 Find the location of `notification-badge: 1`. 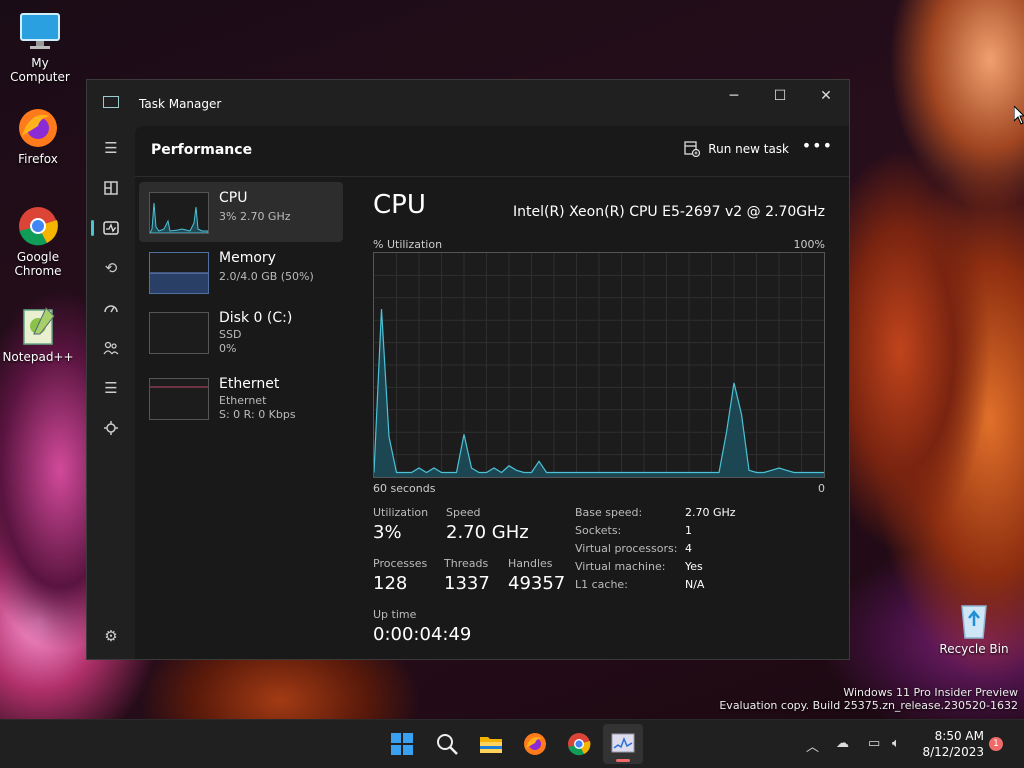

notification-badge: 1 is located at coordinates (996, 744).